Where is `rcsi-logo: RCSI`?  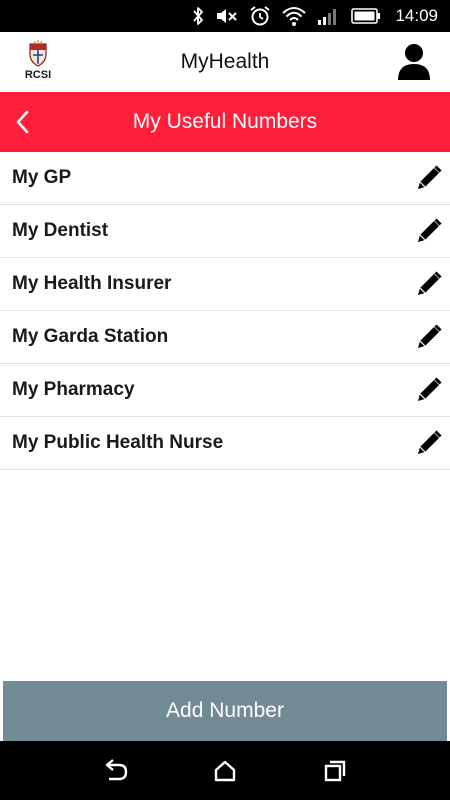
rcsi-logo: RCSI is located at coordinates (38, 62).